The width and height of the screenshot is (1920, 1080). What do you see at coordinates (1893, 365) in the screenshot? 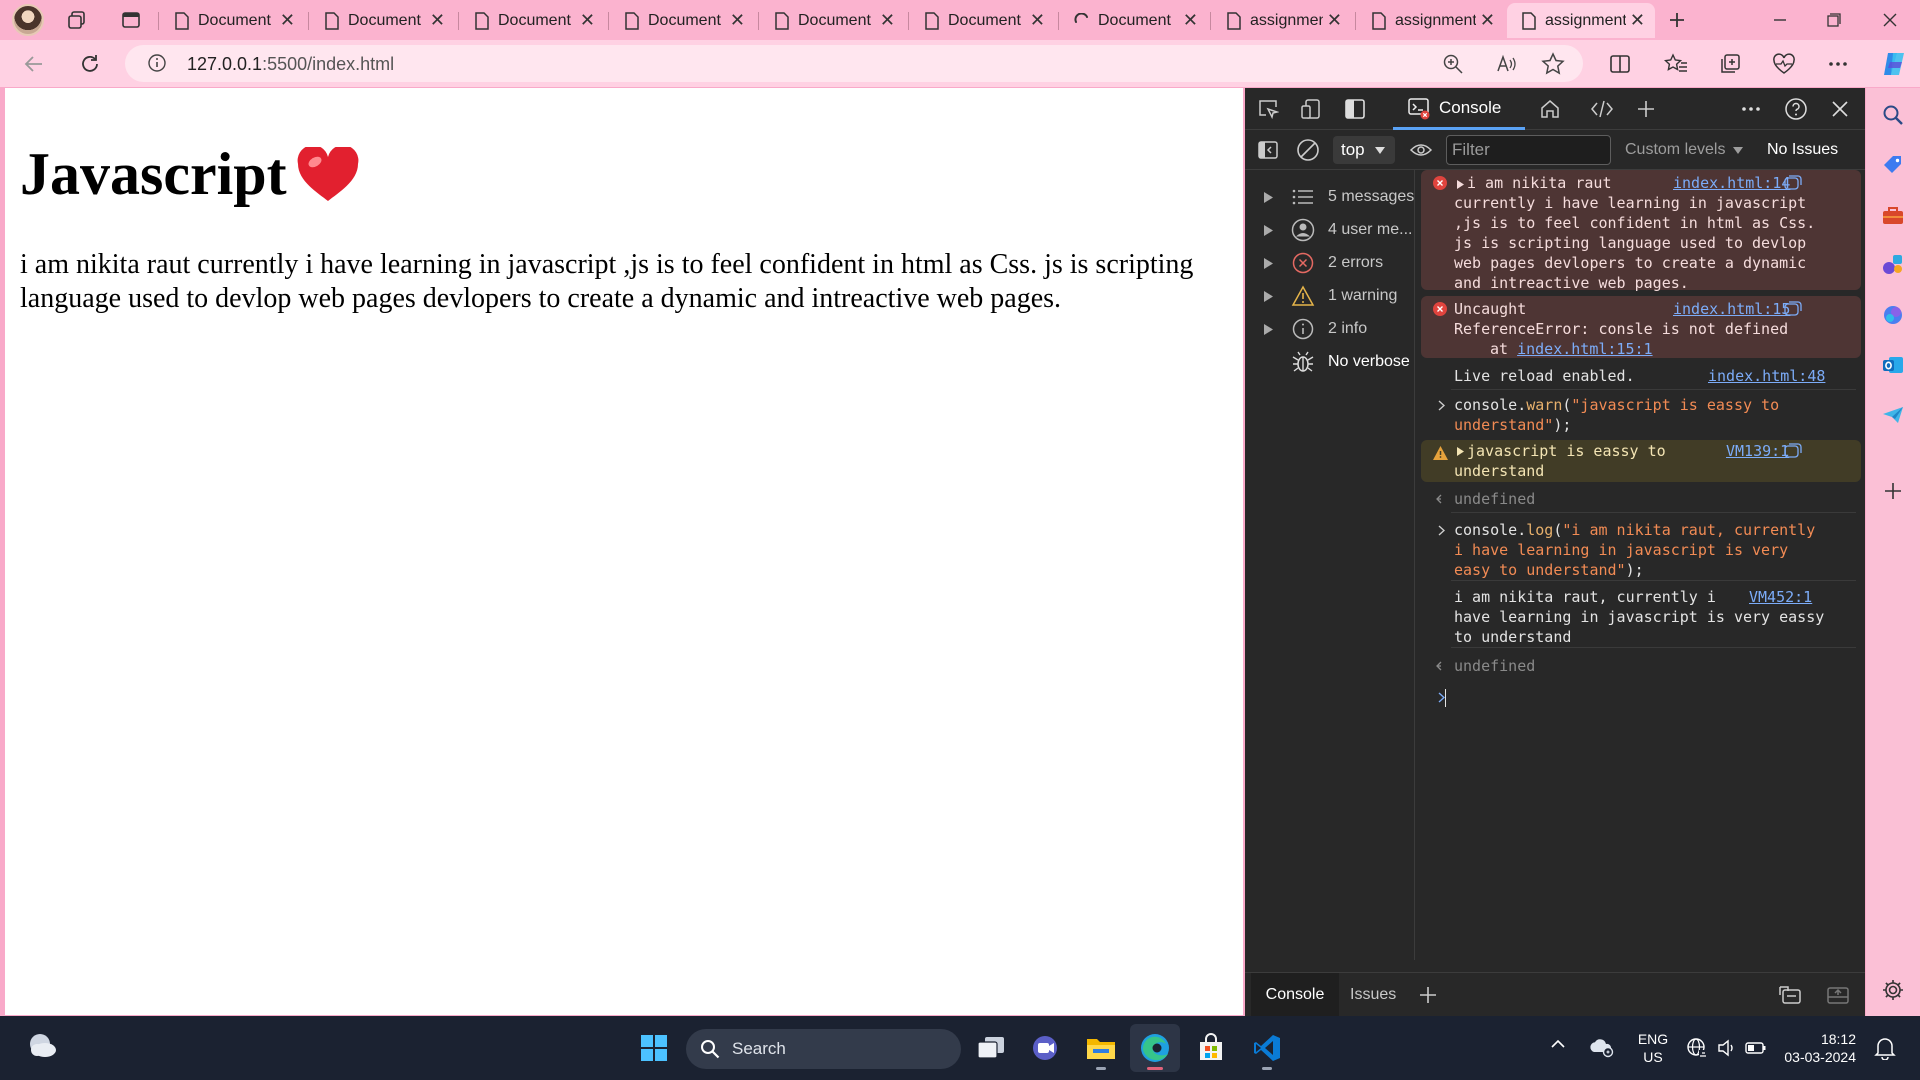
I see `sidebar-outlook-icon` at bounding box center [1893, 365].